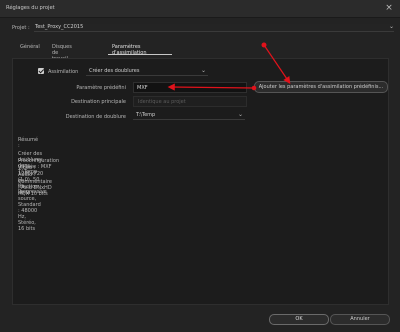  I want to click on summary-line: Commentaire : Avid DNxHD HQX 10 bits, so click(35, 188).